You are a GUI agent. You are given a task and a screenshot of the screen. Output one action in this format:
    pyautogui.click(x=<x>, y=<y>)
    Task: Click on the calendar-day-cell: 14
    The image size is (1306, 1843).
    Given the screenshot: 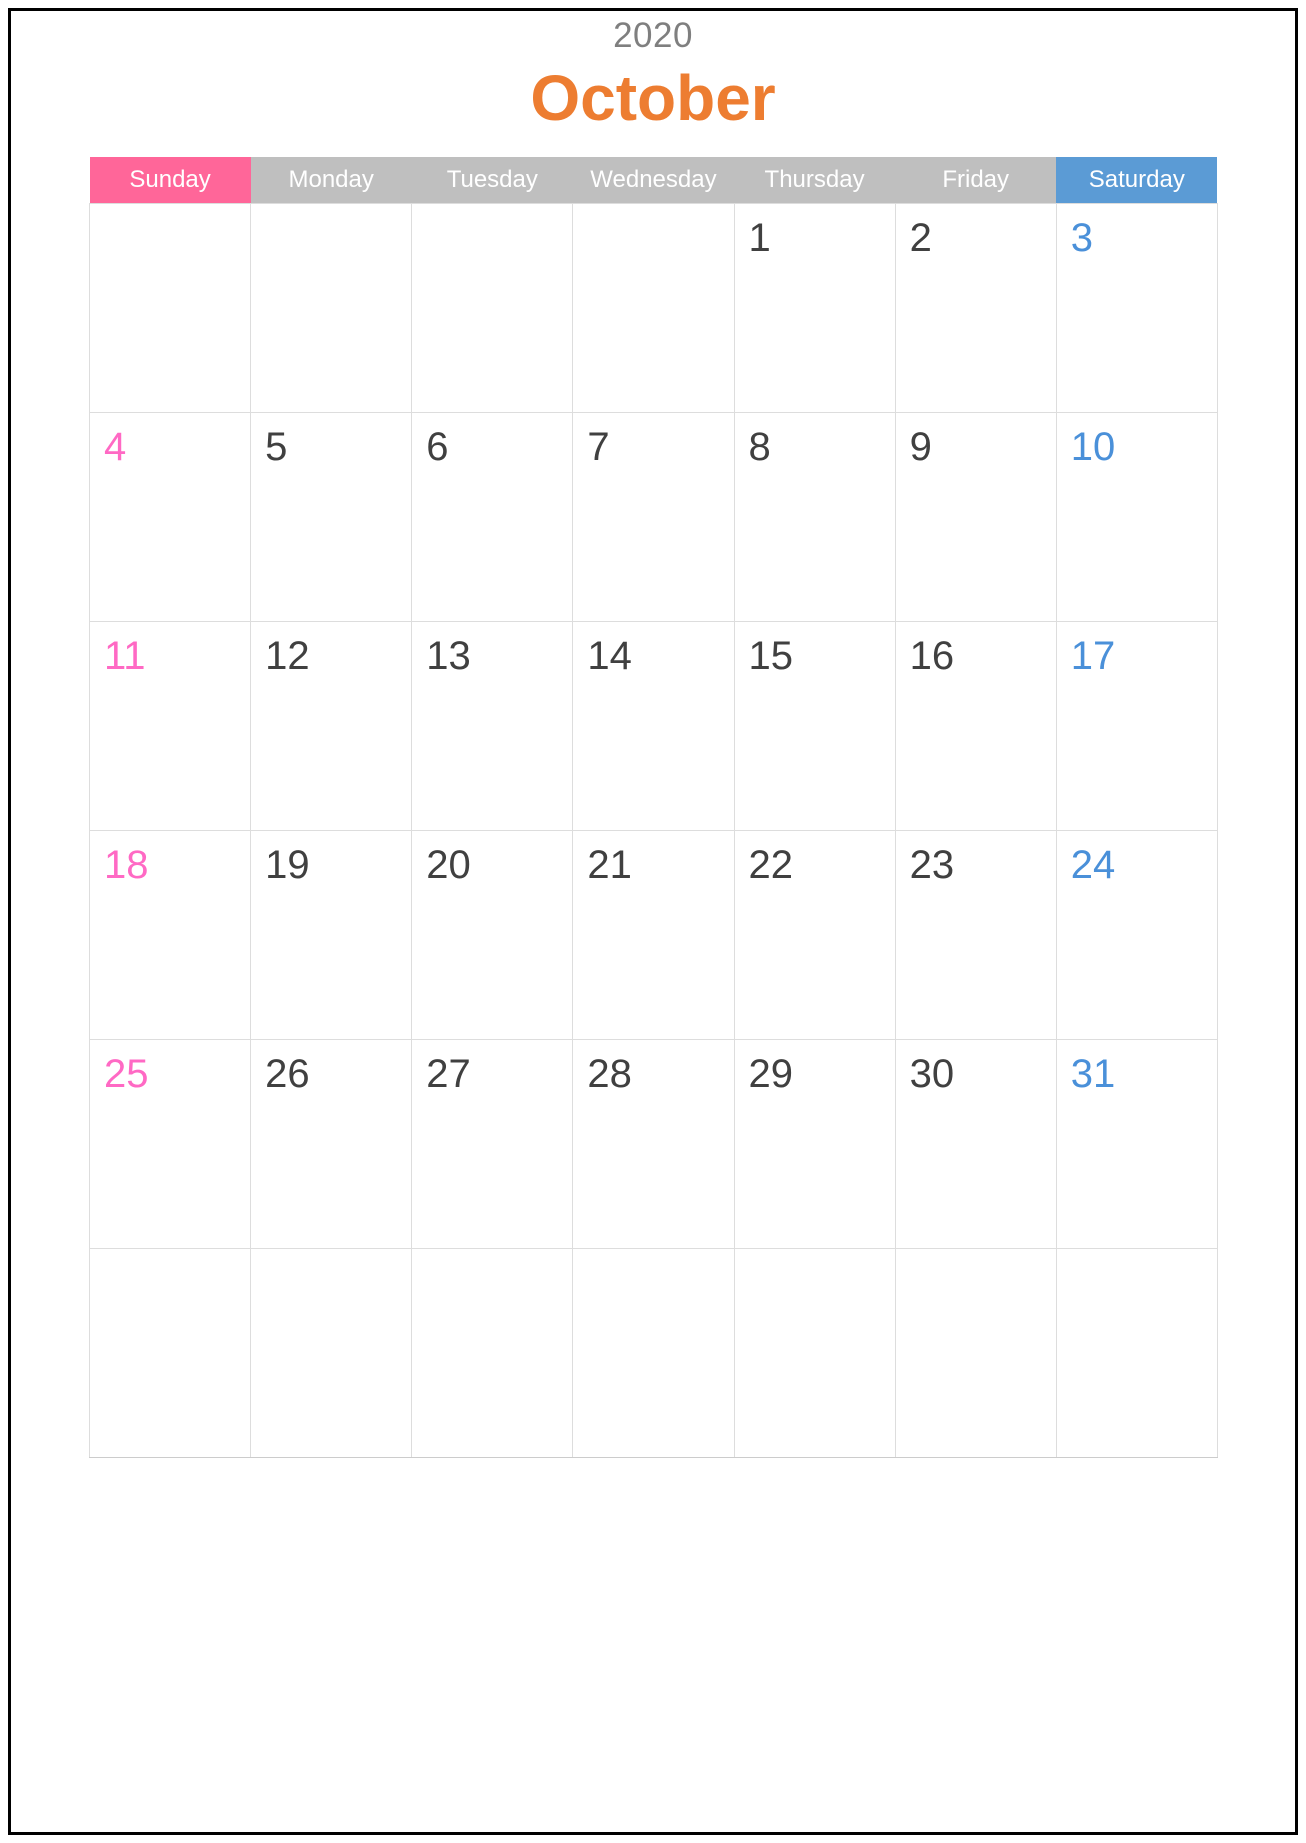 What is the action you would take?
    pyautogui.click(x=653, y=726)
    